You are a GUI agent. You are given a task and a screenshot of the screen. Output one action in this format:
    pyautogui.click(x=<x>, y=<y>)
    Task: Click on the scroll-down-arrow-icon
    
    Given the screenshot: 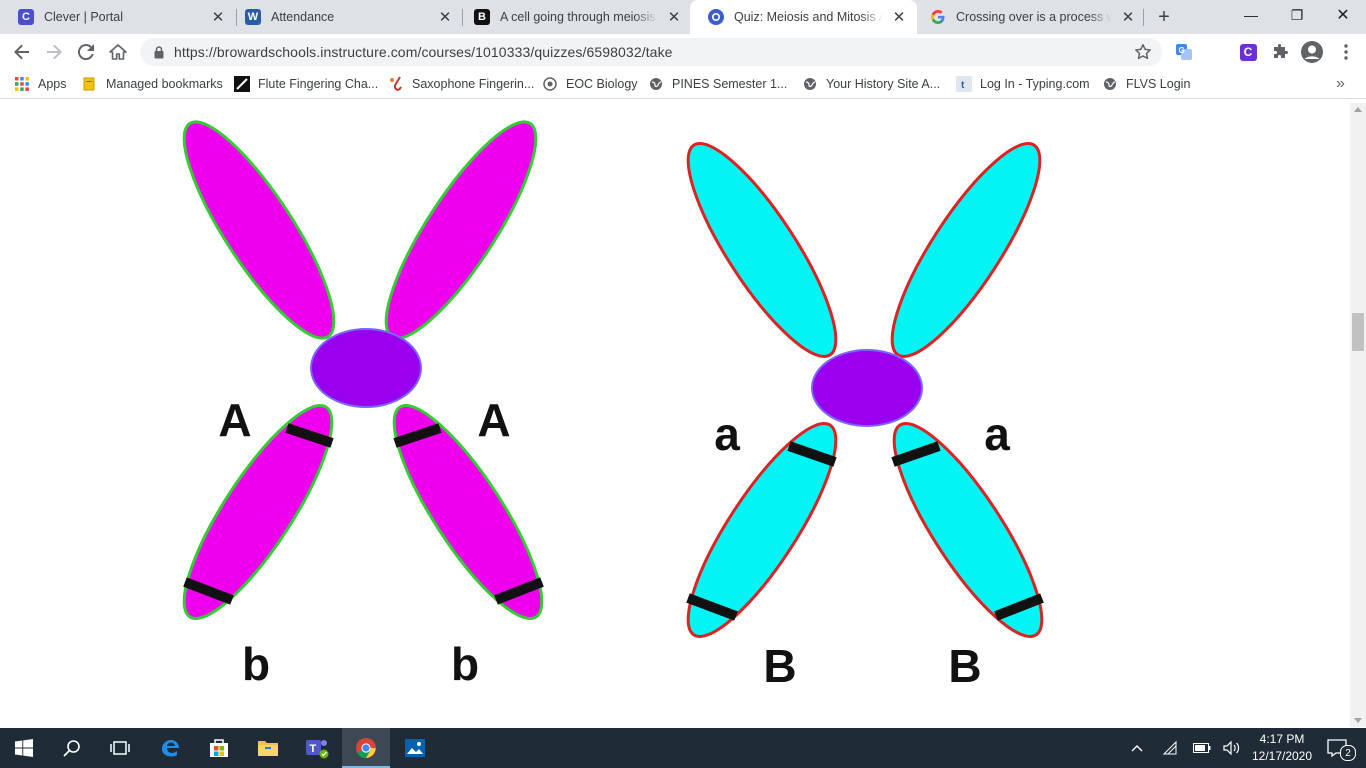 What is the action you would take?
    pyautogui.click(x=1358, y=720)
    